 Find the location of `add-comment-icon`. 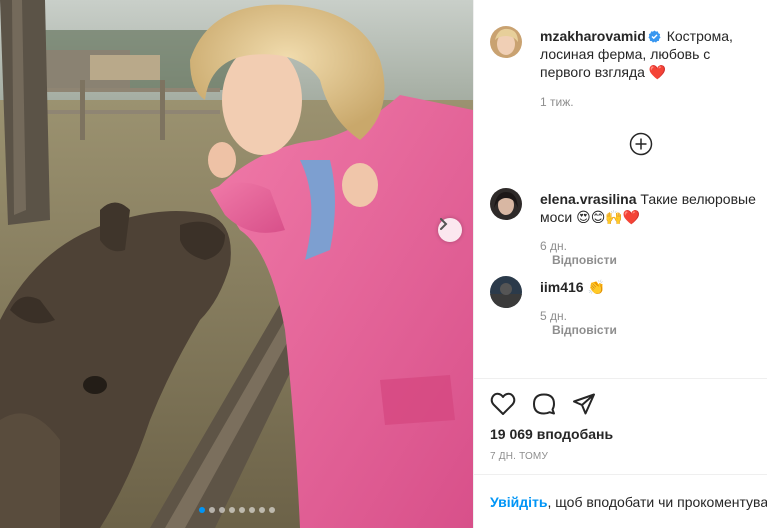

add-comment-icon is located at coordinates (641, 144).